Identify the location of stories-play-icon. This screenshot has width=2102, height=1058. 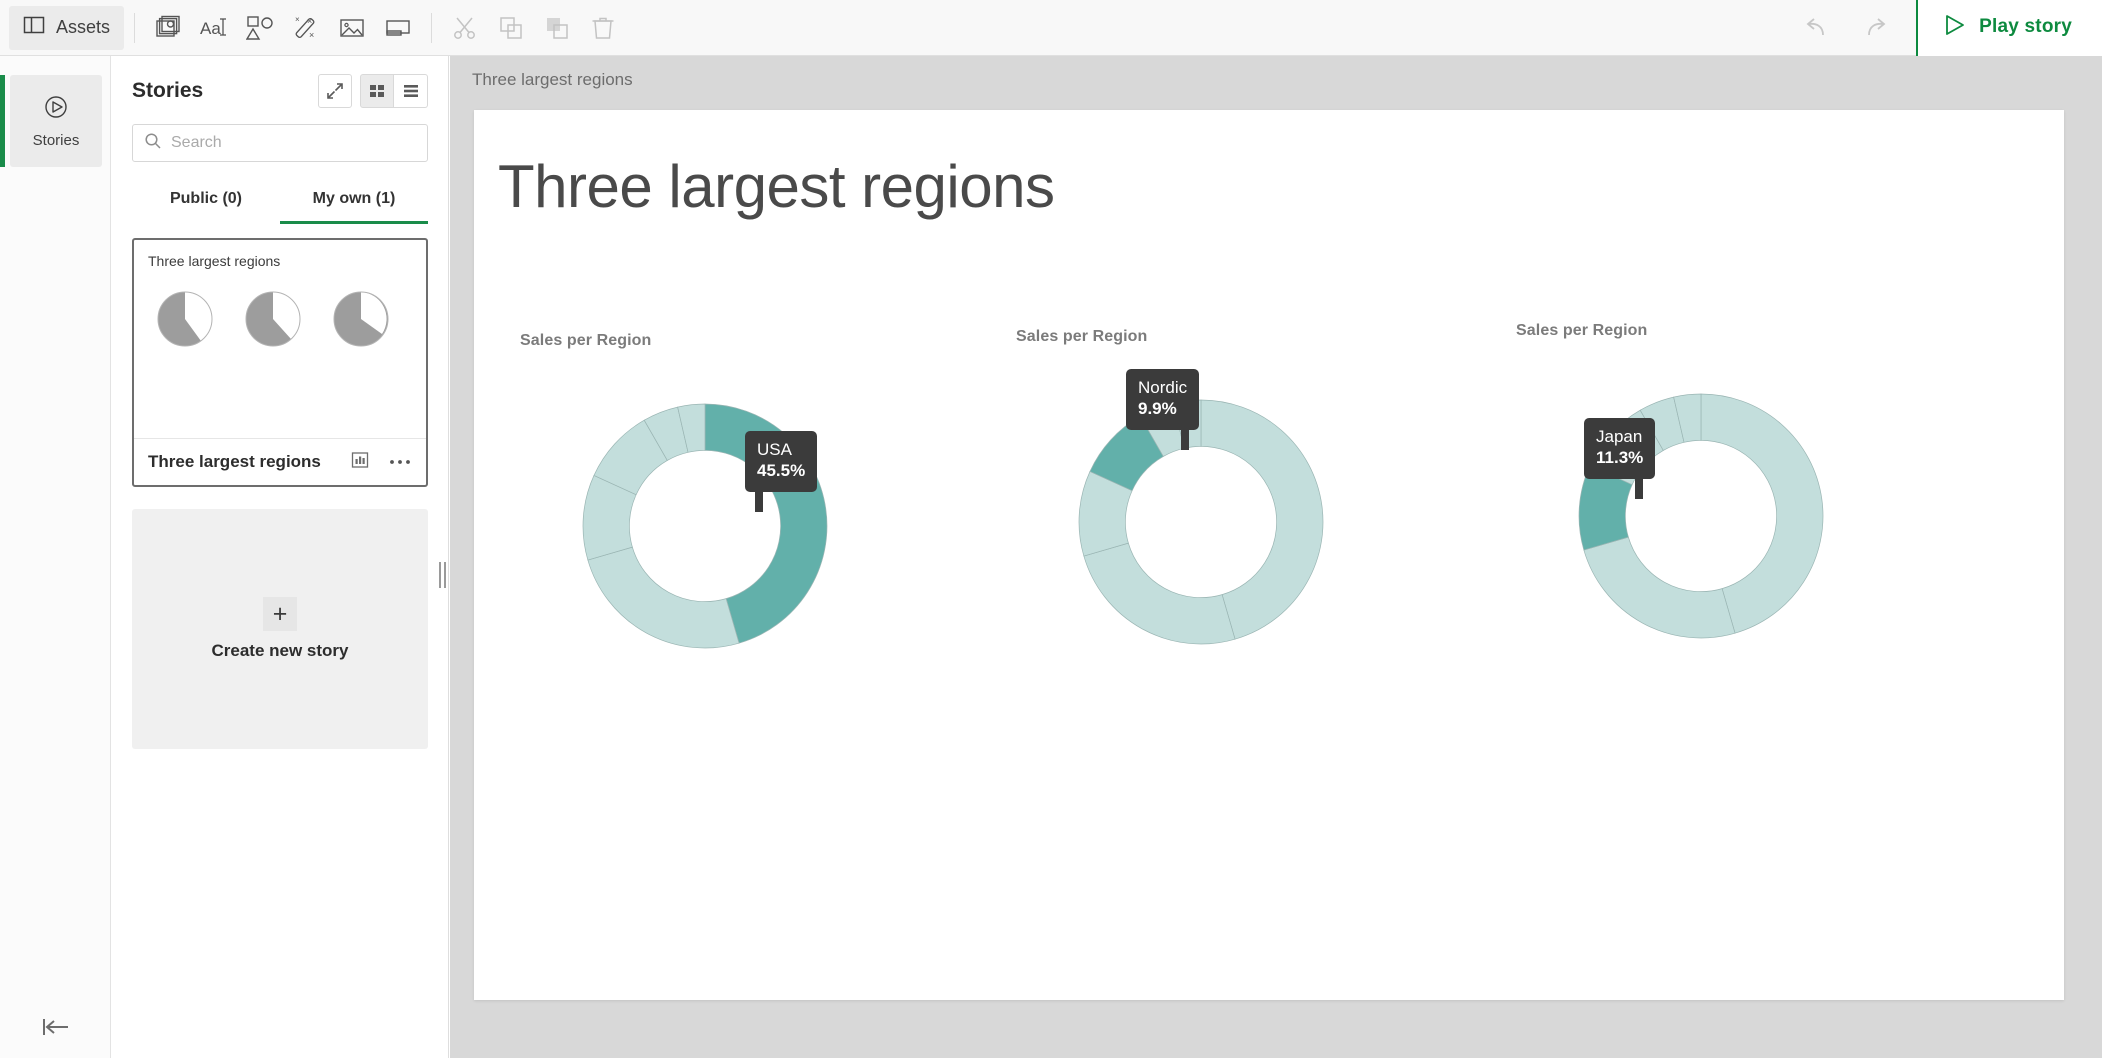
(56, 109).